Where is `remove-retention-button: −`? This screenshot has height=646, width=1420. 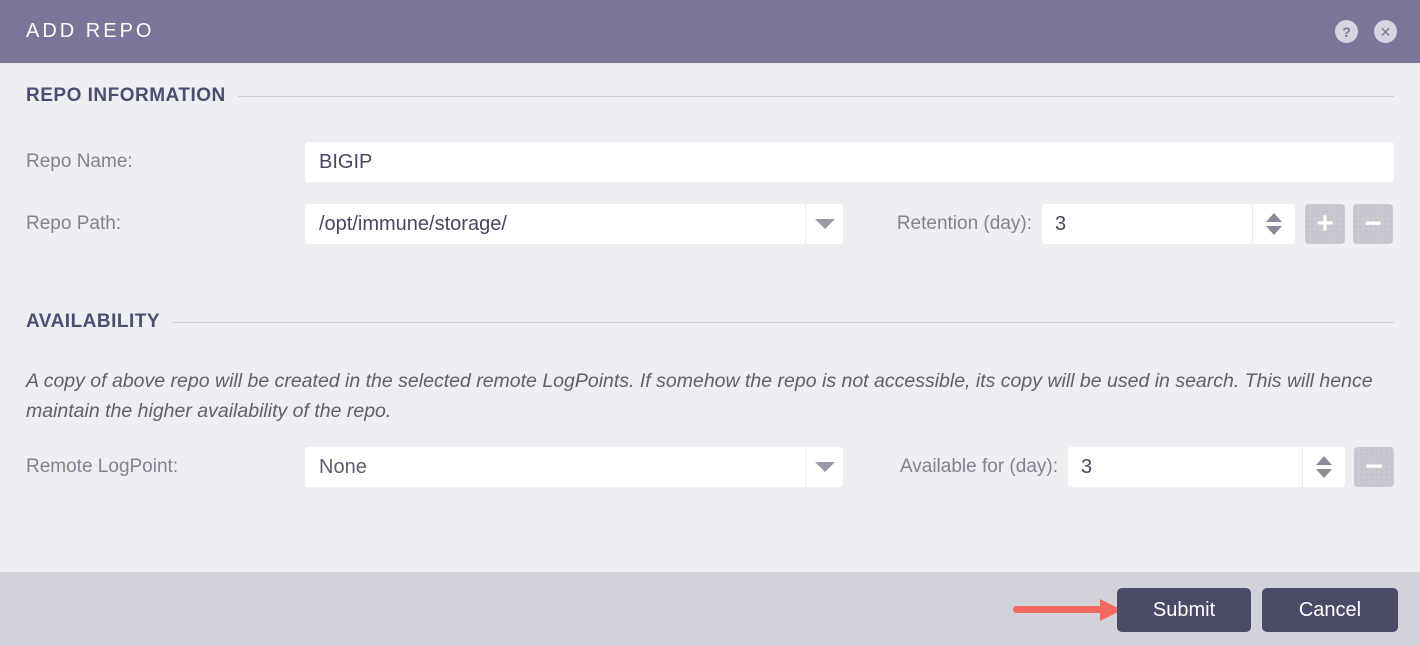 remove-retention-button: − is located at coordinates (1373, 224).